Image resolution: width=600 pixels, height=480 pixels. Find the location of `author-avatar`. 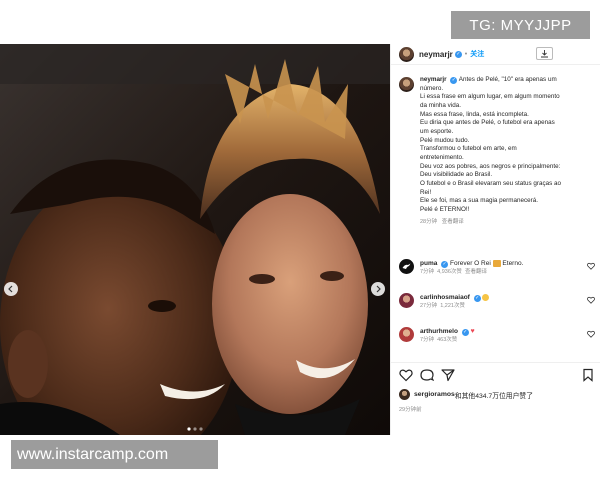

author-avatar is located at coordinates (406, 54).